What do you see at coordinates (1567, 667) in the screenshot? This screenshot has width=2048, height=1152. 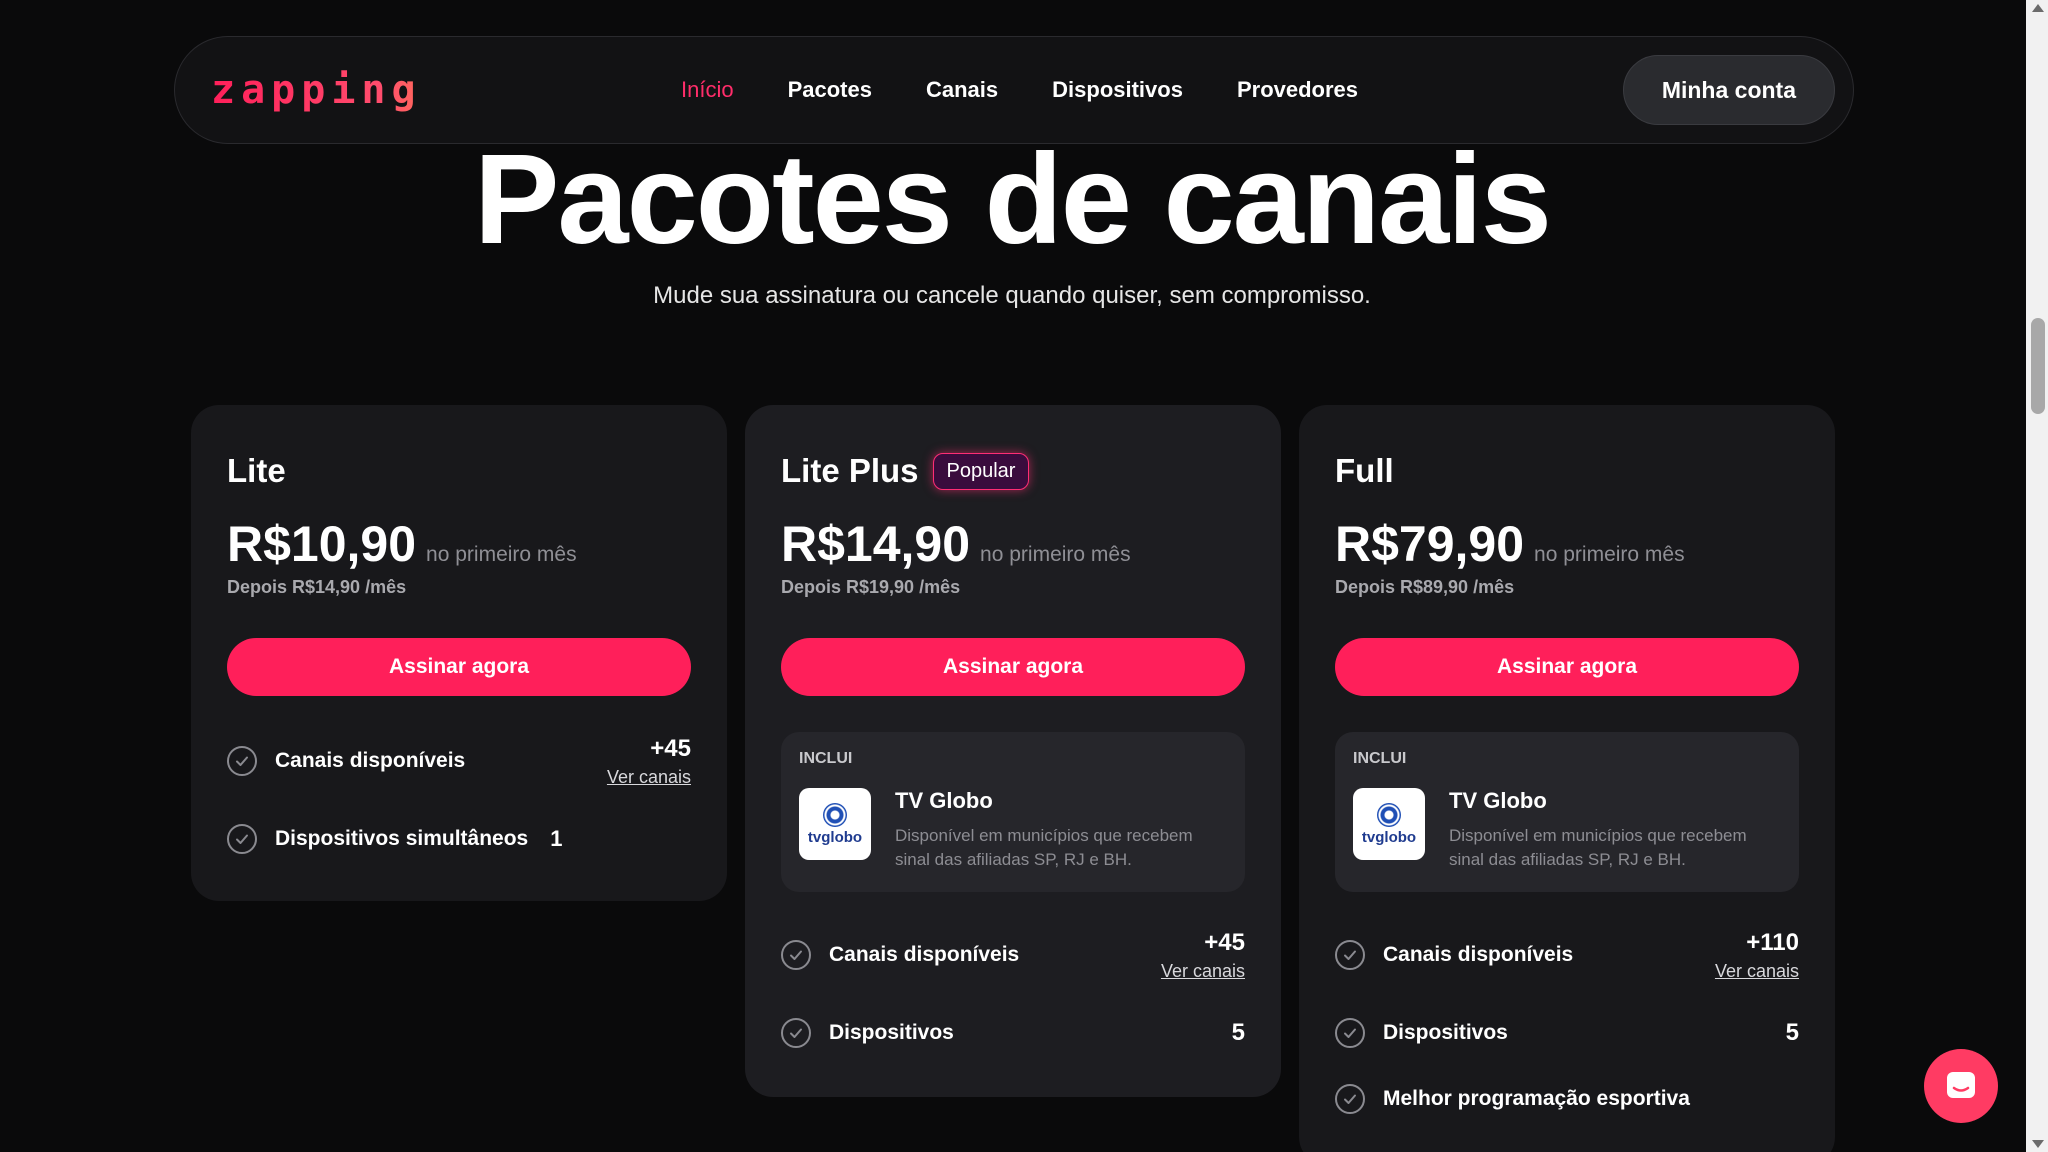 I see `subscribe-button-full: Assinar agora` at bounding box center [1567, 667].